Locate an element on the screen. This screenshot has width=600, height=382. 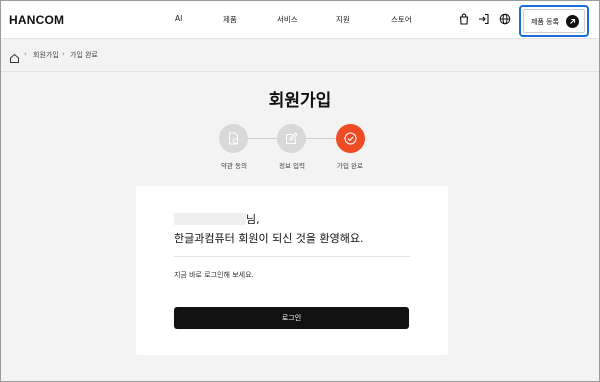
nav-item-support: 지원 is located at coordinates (343, 19).